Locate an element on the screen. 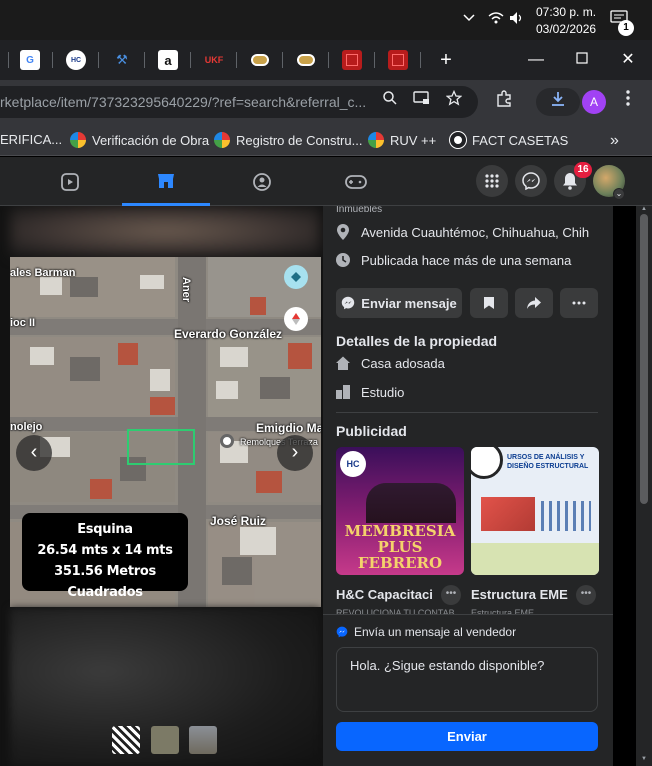 This screenshot has width=652, height=766. street-label: ales Barman is located at coordinates (43, 273).